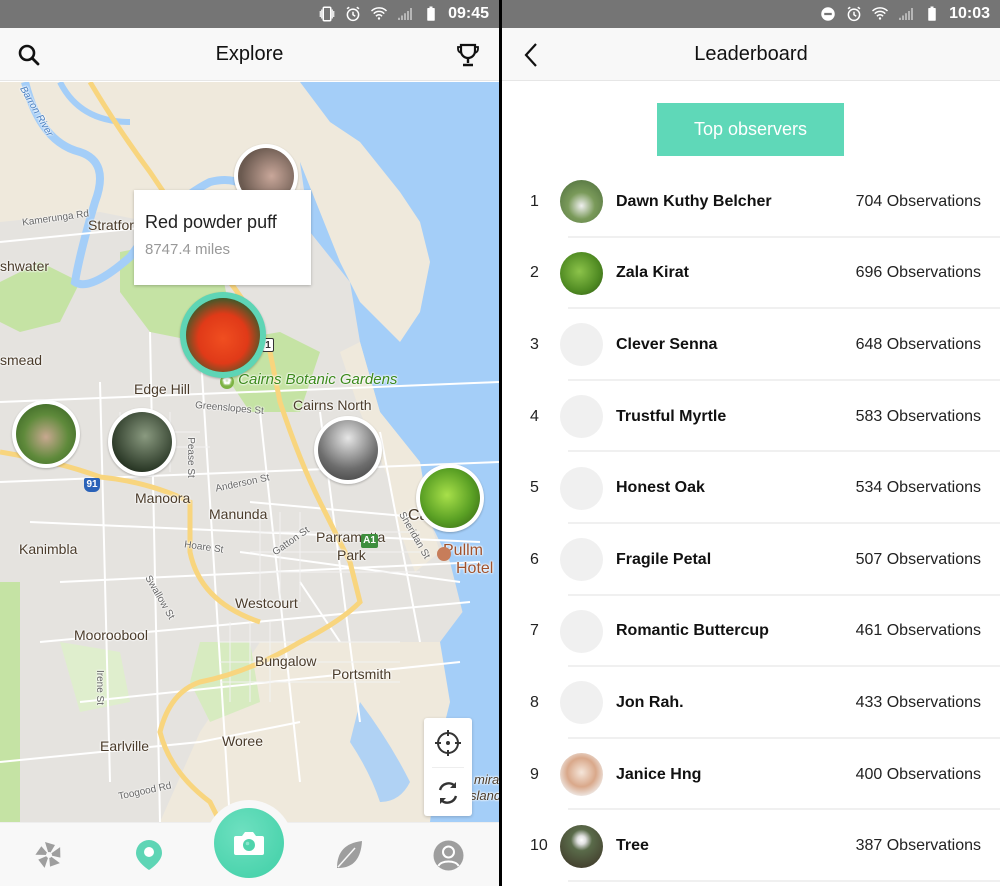 This screenshot has width=1000, height=886. I want to click on observation-count: 534 Observations, so click(918, 488).